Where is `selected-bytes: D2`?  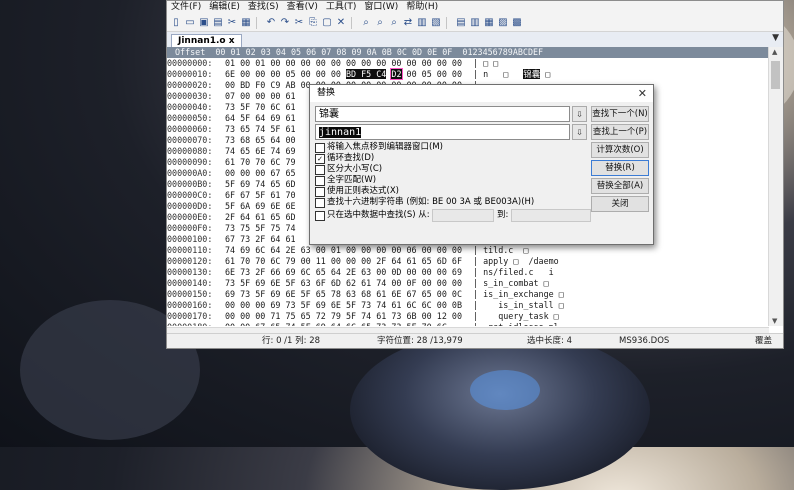
selected-bytes: D2 is located at coordinates (396, 74).